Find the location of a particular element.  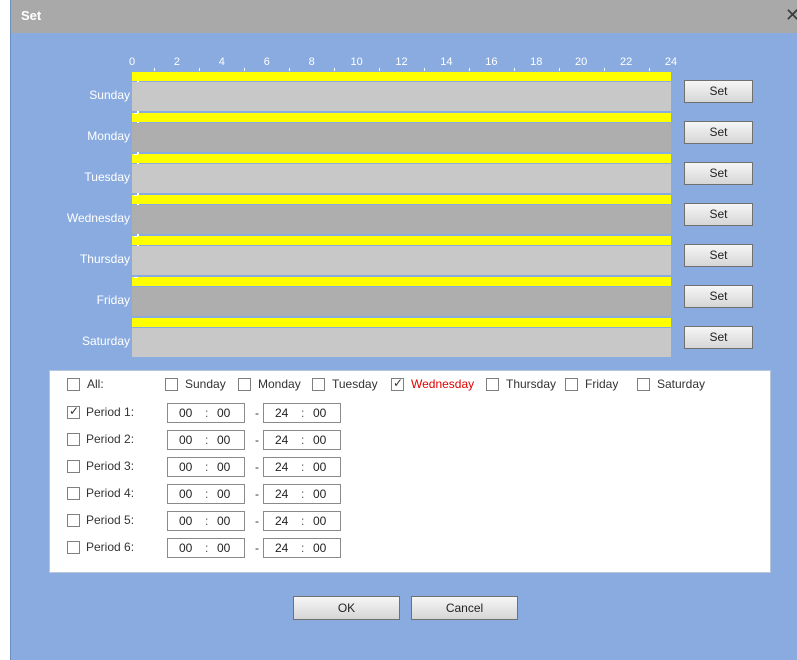

day-checkbox-label: Thursday is located at coordinates (531, 384).